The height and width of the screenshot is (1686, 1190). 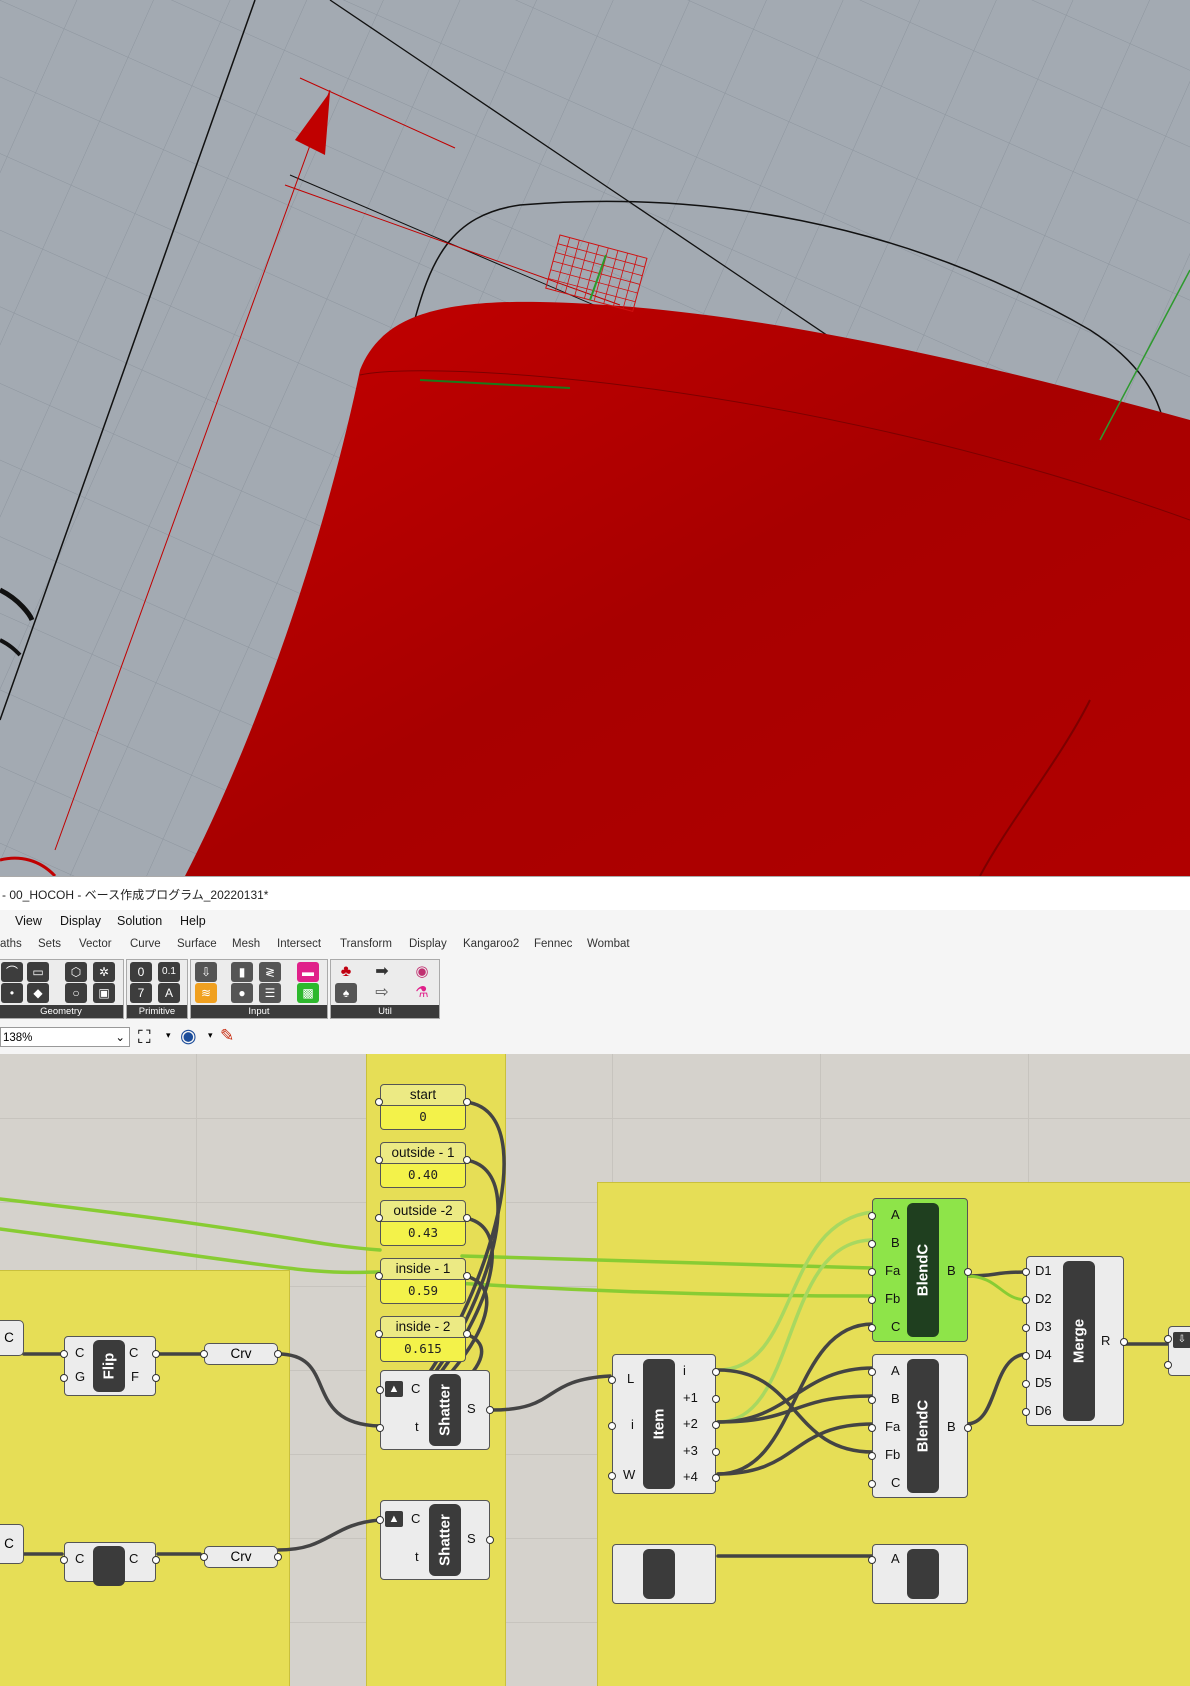 I want to click on gradient-icon: ▬, so click(x=308, y=972).